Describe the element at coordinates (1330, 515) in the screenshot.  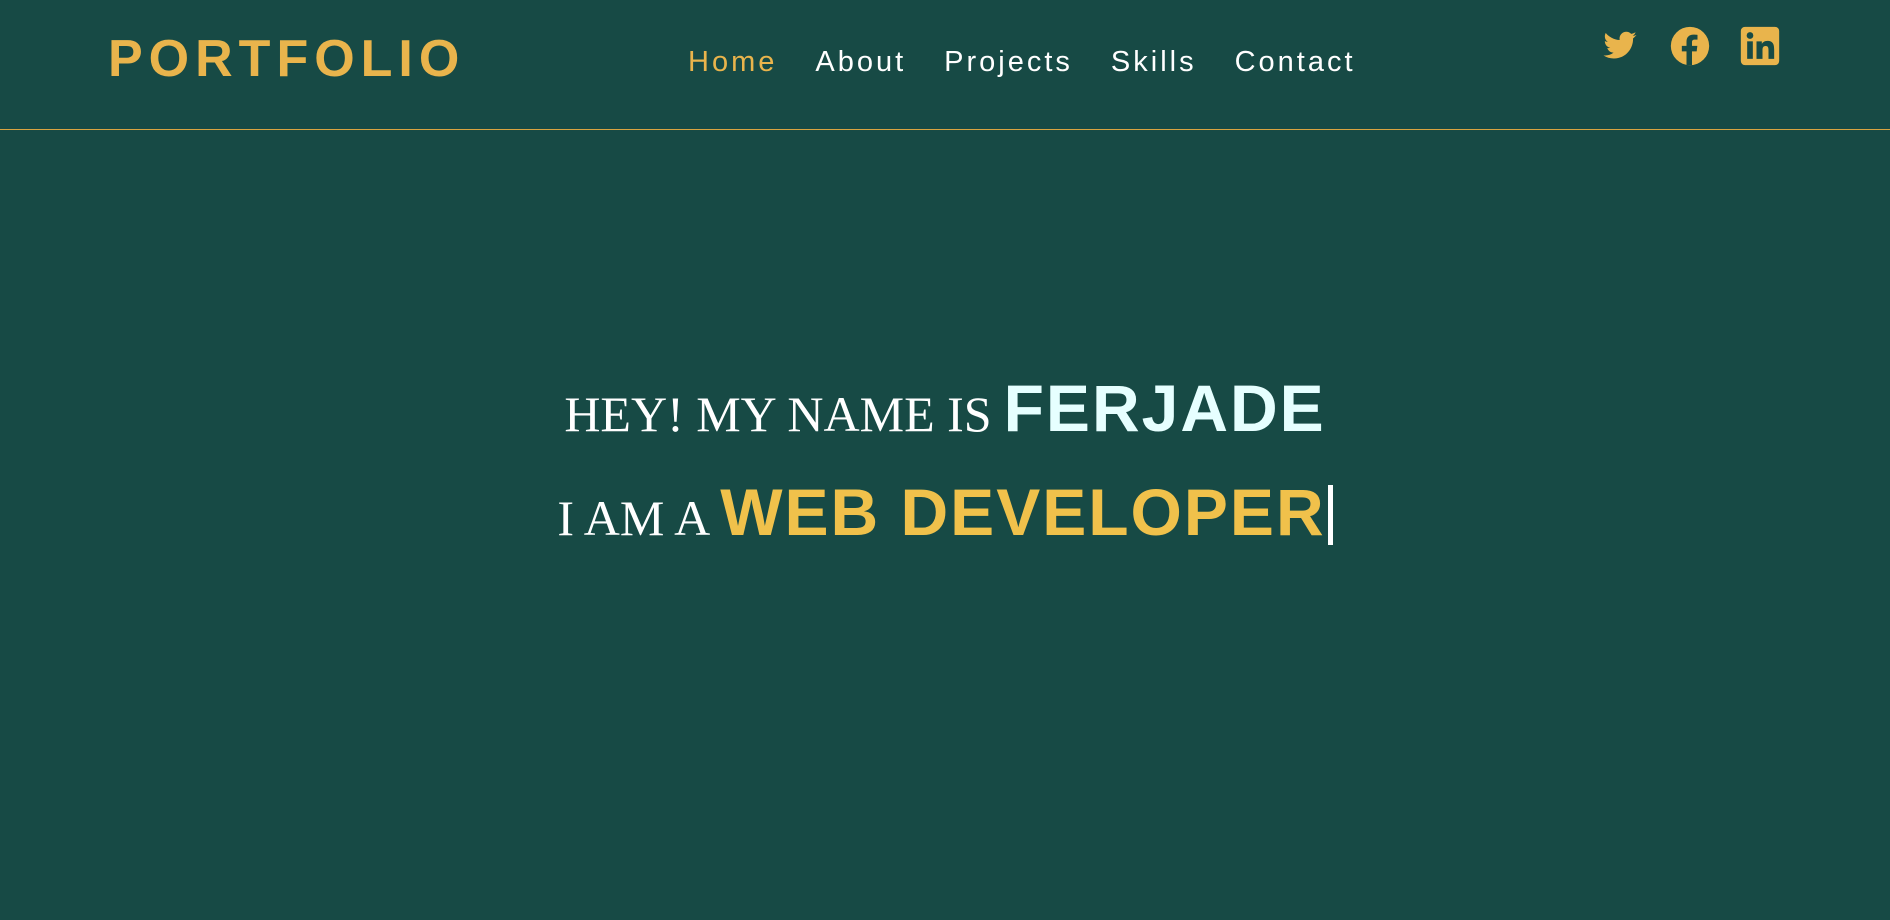
I see `typing-caret` at that location.